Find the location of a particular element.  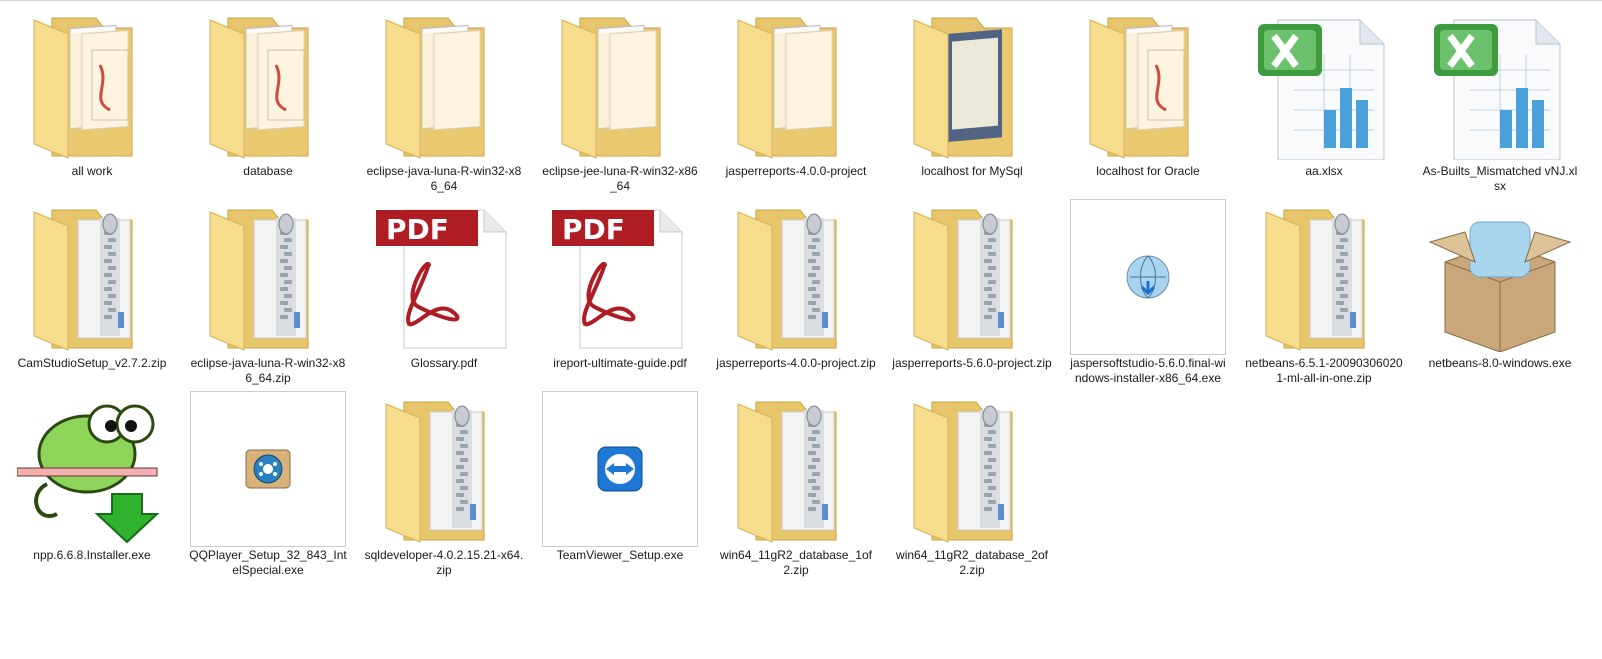

file-name-label: all work is located at coordinates (92, 171).